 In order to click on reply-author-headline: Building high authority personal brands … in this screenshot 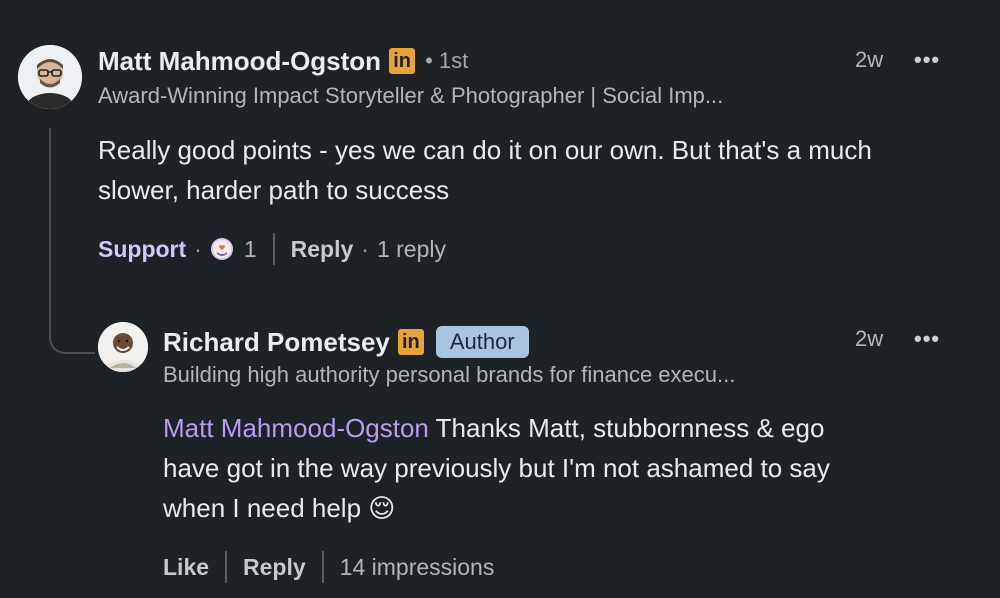, I will do `click(449, 374)`.